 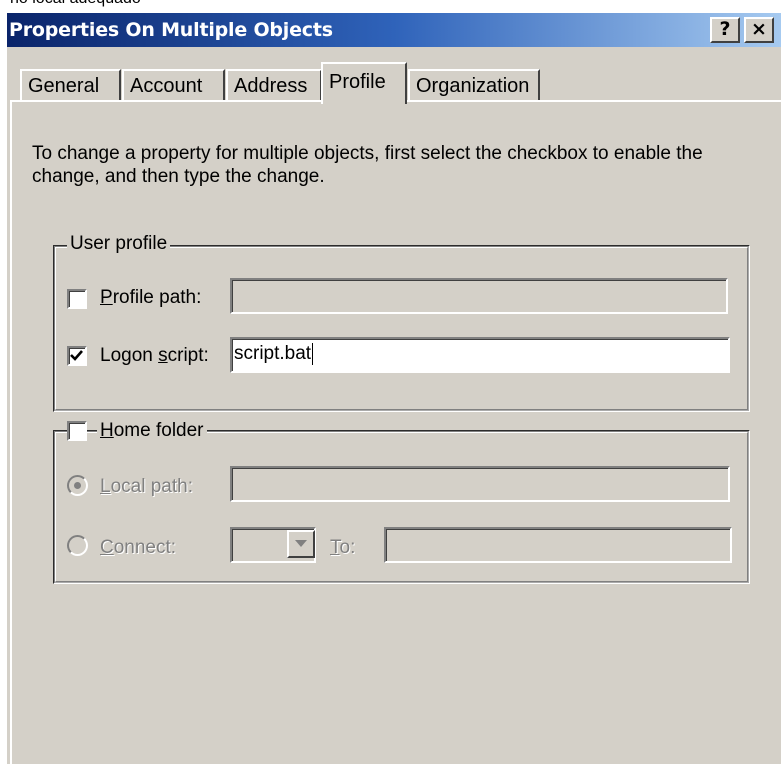 What do you see at coordinates (759, 30) in the screenshot?
I see `close-button: ×` at bounding box center [759, 30].